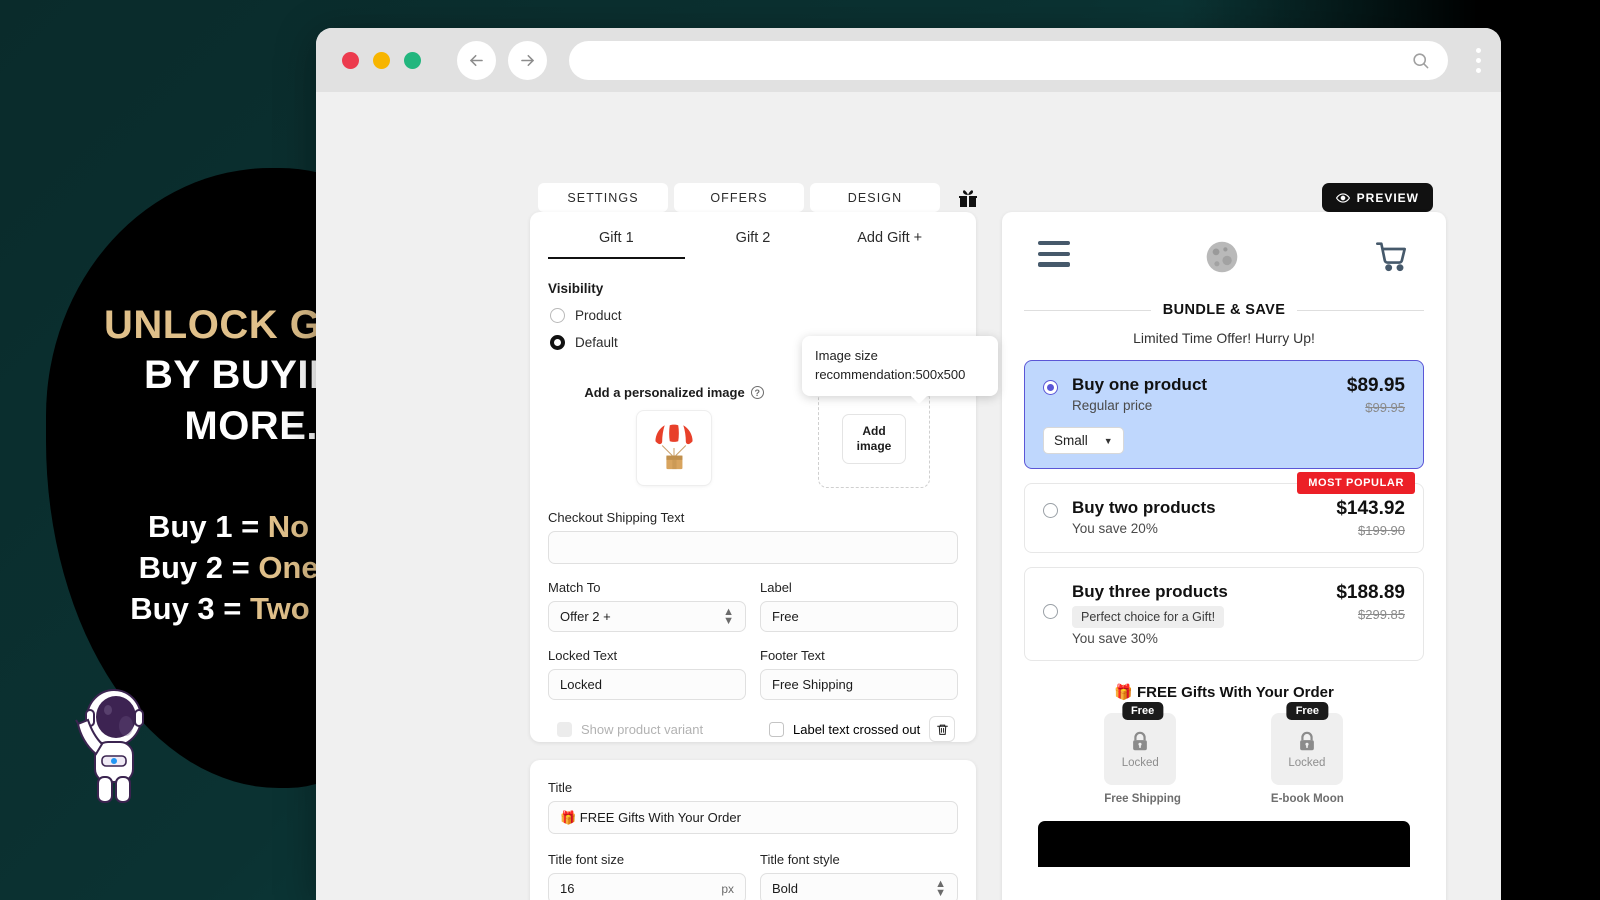  What do you see at coordinates (1307, 711) in the screenshot?
I see `gift-2-free-tag: Free` at bounding box center [1307, 711].